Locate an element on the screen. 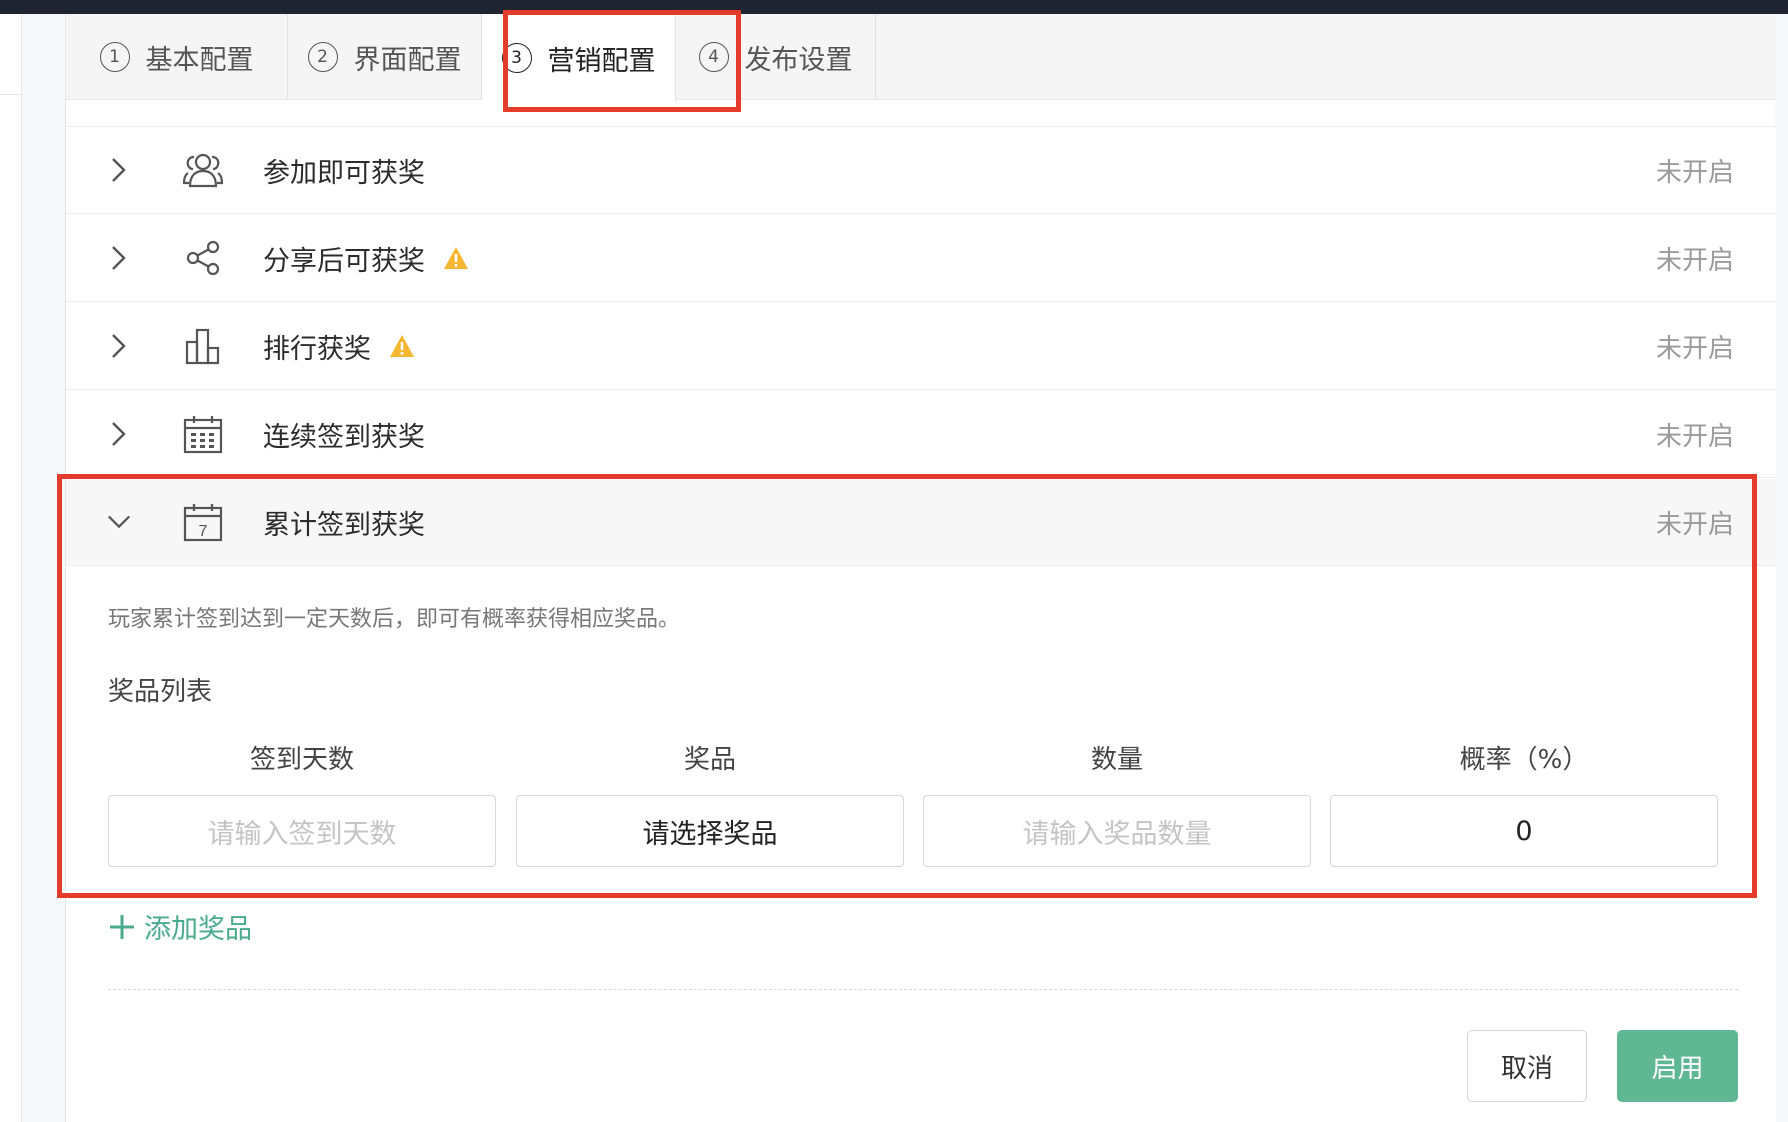 The height and width of the screenshot is (1122, 1788). tab-interface-config: 2 界面配置 is located at coordinates (385, 57).